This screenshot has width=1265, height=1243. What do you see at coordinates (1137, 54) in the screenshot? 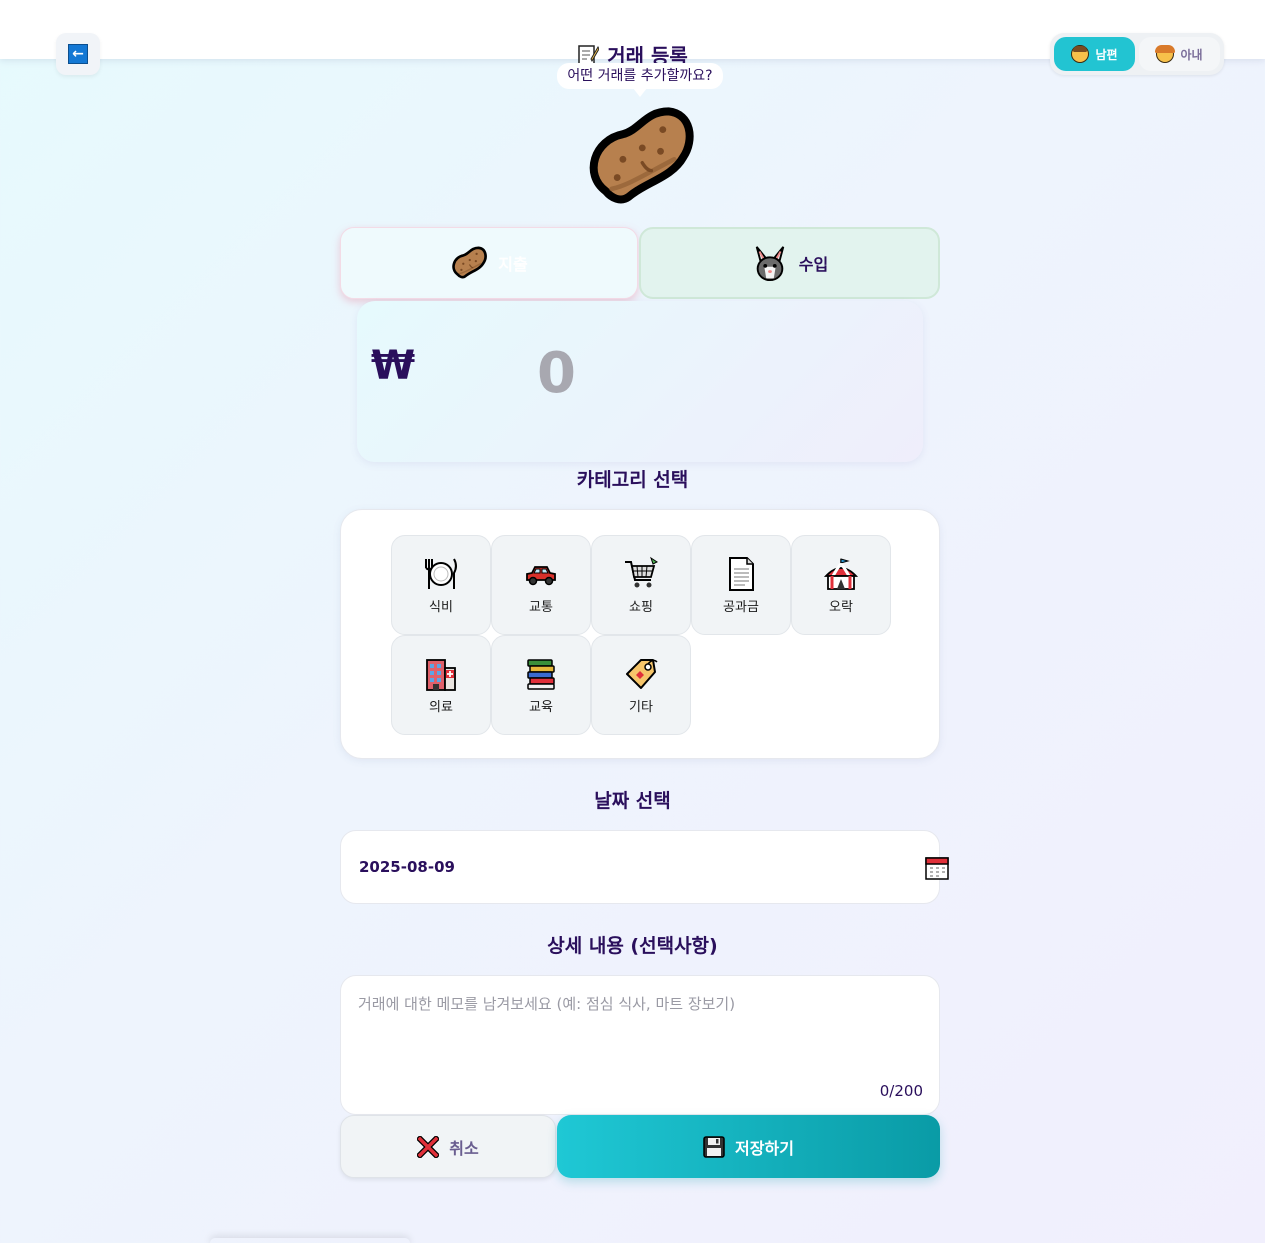
I see `user-toggle: 남편 아내` at bounding box center [1137, 54].